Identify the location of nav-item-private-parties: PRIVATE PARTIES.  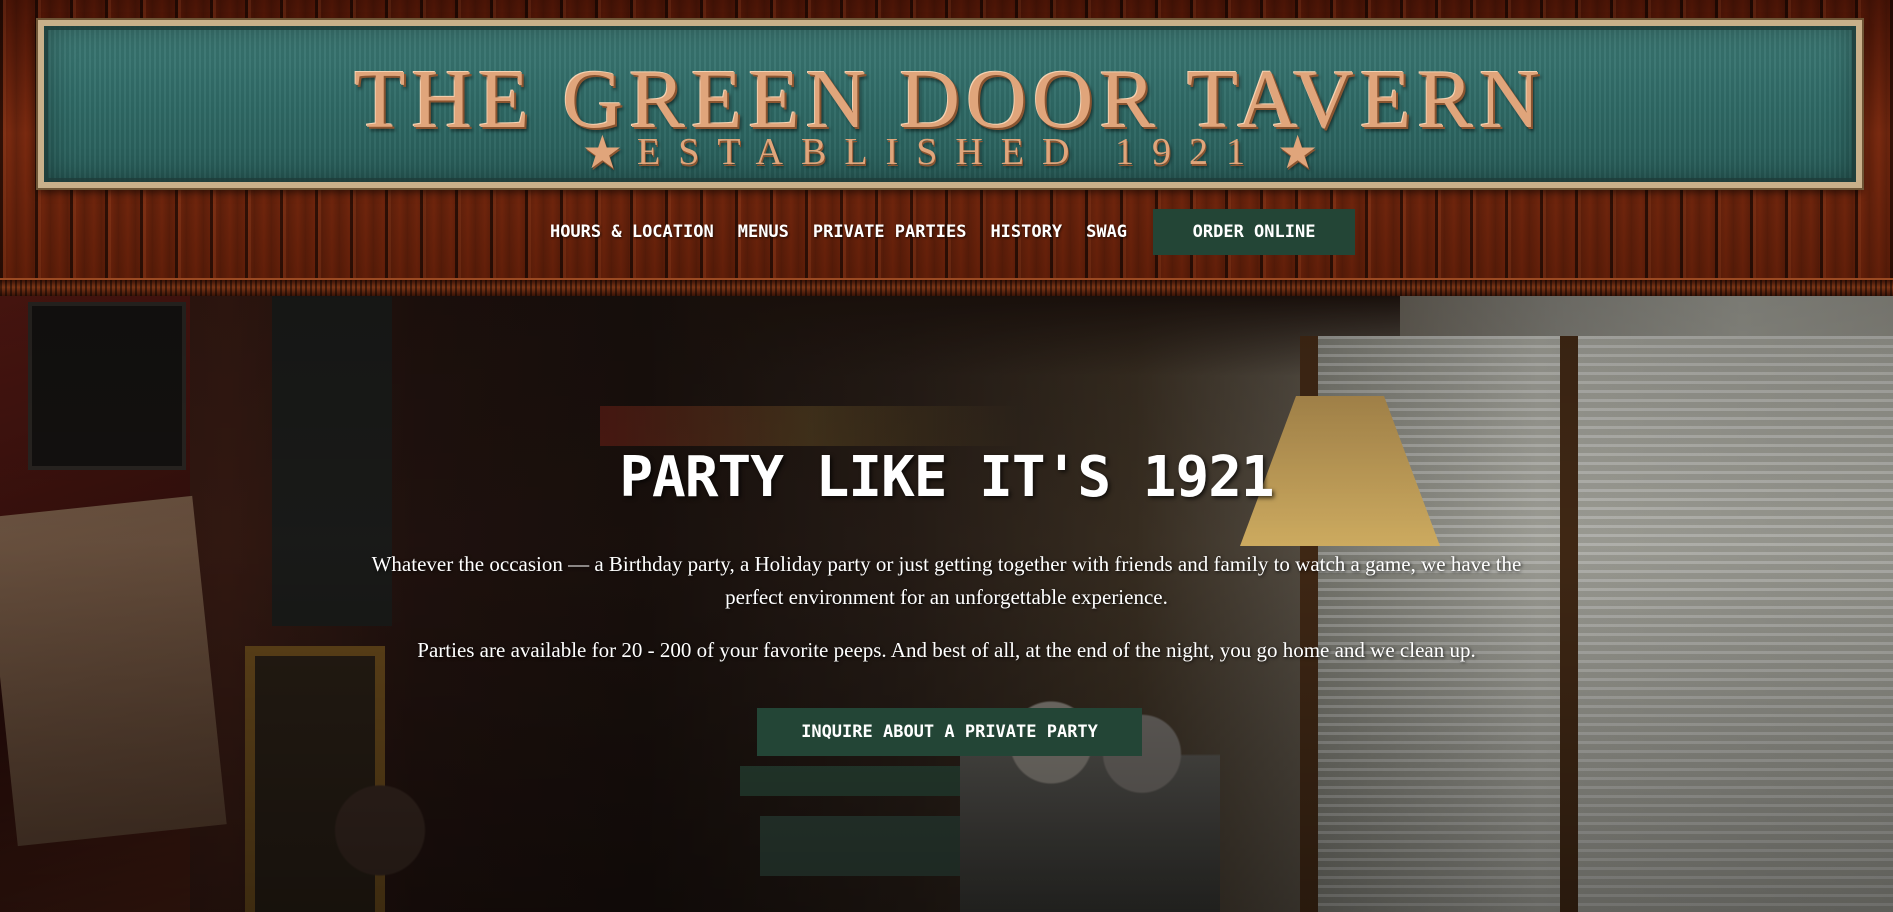
(890, 232).